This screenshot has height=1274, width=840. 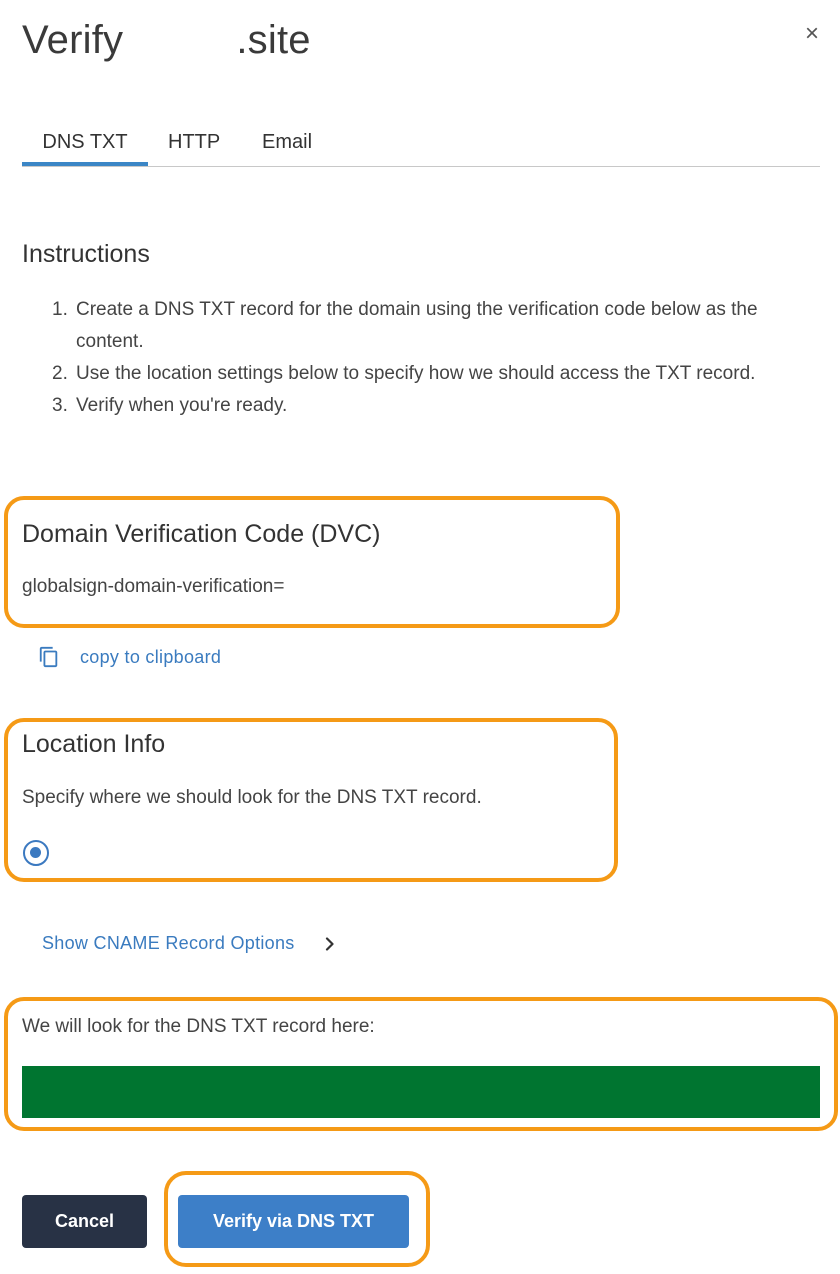 What do you see at coordinates (429, 406) in the screenshot?
I see `instruction-step: 3. Verify when you're ready.` at bounding box center [429, 406].